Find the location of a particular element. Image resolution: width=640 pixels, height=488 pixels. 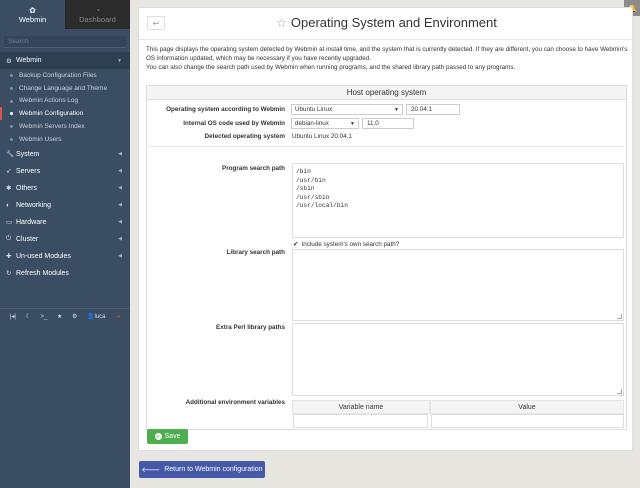

detected-value: Ubuntu Linux 20.04.1 is located at coordinates (322, 136).